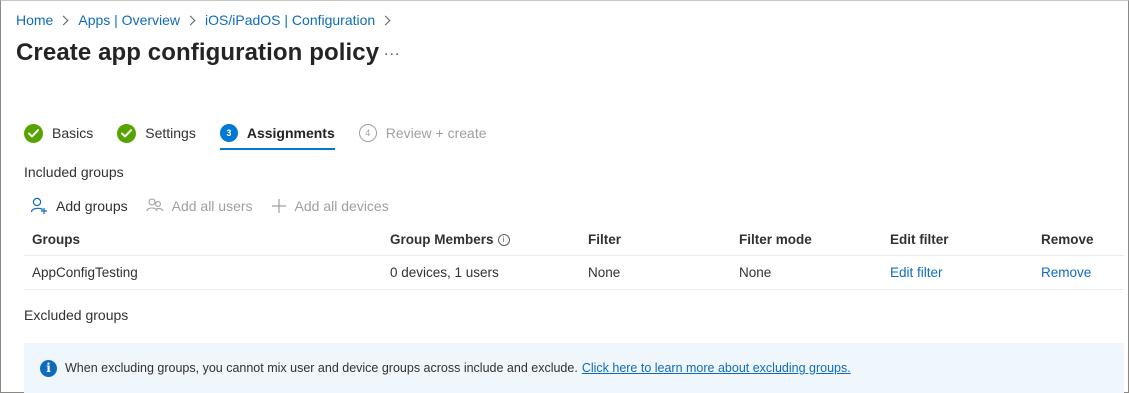 This screenshot has width=1129, height=393. I want to click on step-number-badge: 4, so click(367, 133).